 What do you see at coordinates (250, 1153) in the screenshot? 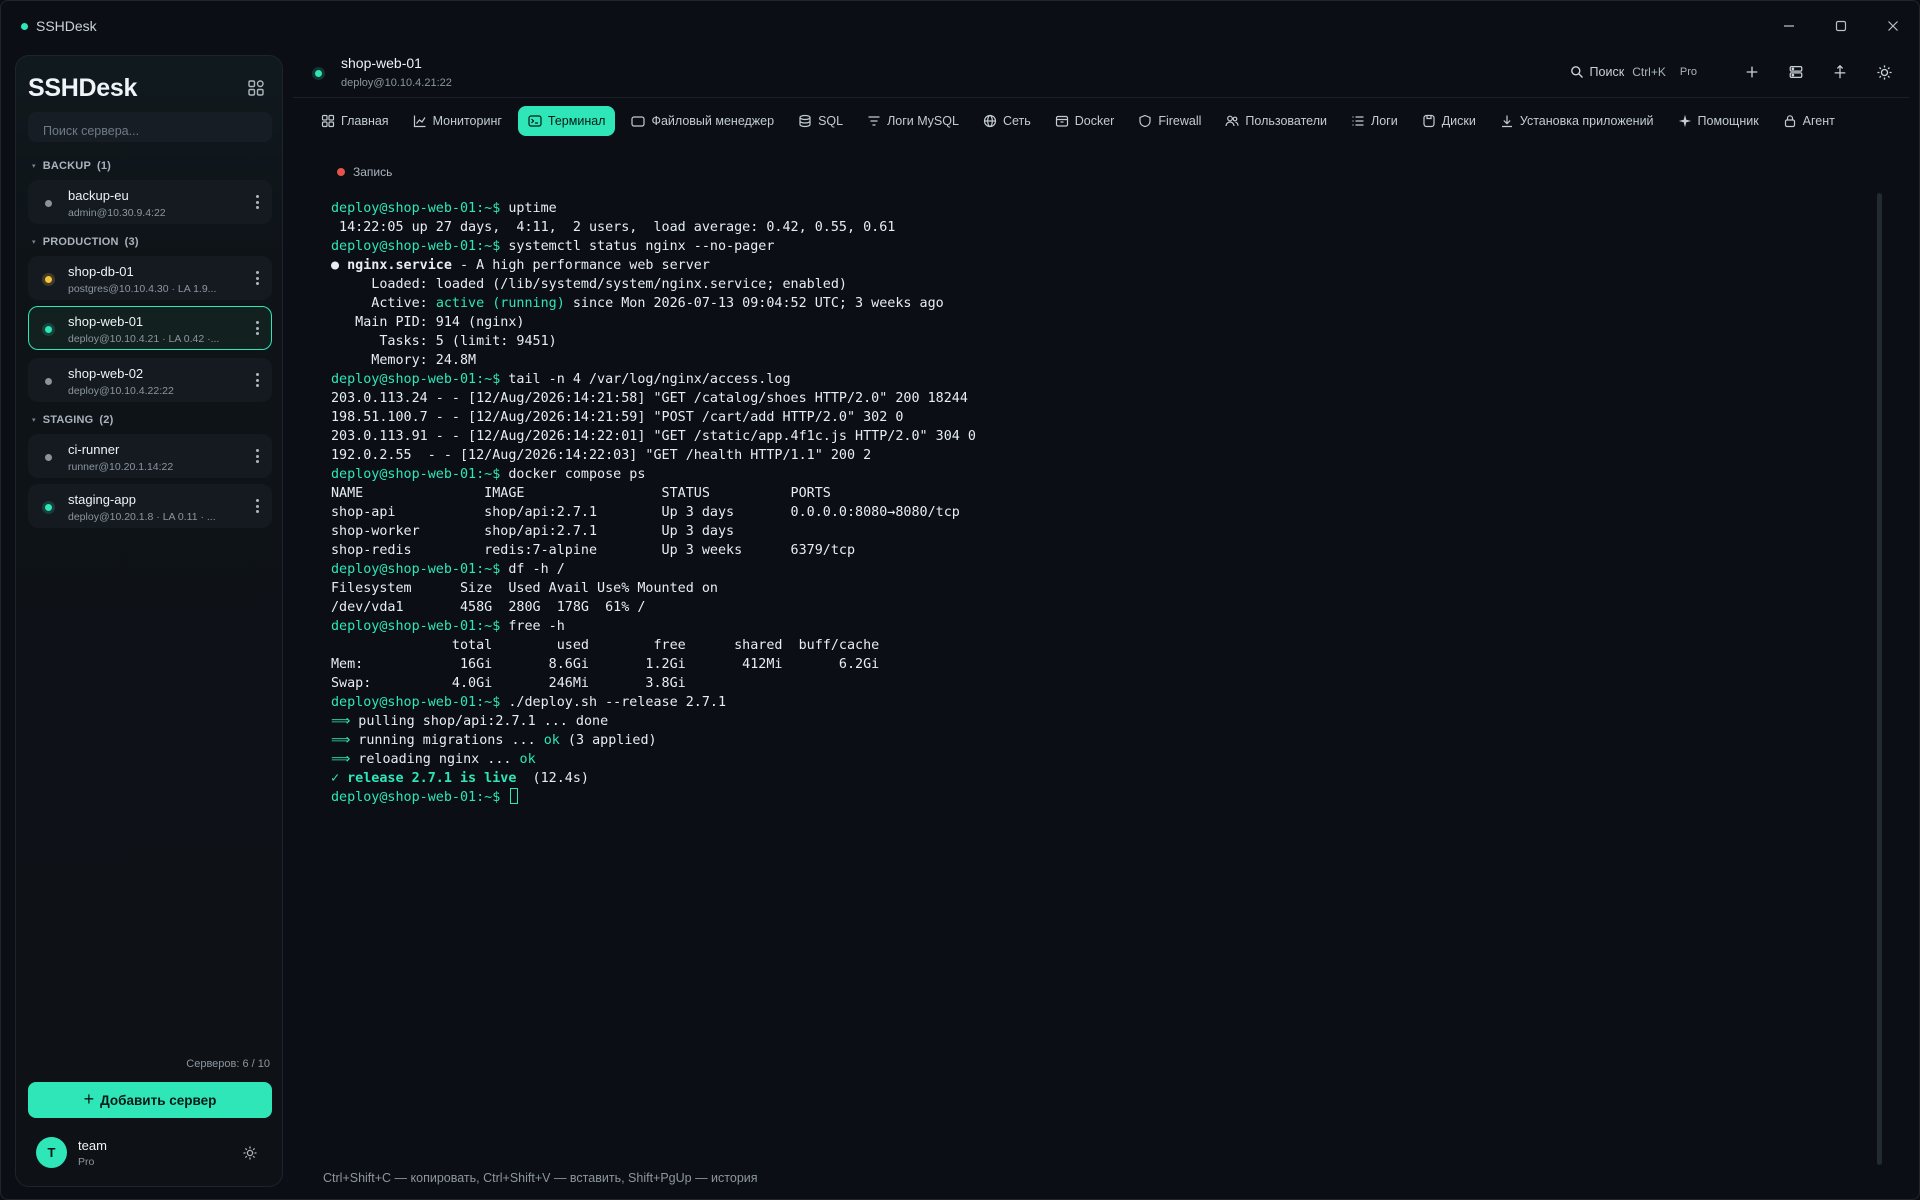
I see `settings-icon` at bounding box center [250, 1153].